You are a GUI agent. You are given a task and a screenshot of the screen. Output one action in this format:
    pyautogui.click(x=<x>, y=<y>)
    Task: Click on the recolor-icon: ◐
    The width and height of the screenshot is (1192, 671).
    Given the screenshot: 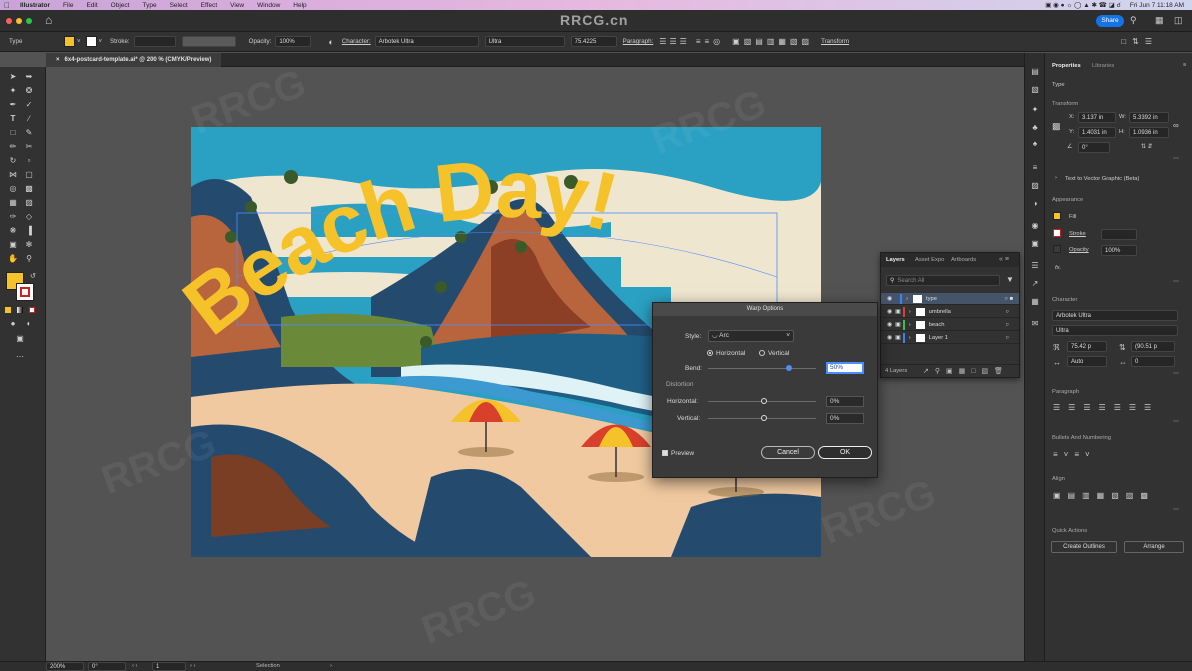 What is the action you would take?
    pyautogui.click(x=330, y=42)
    